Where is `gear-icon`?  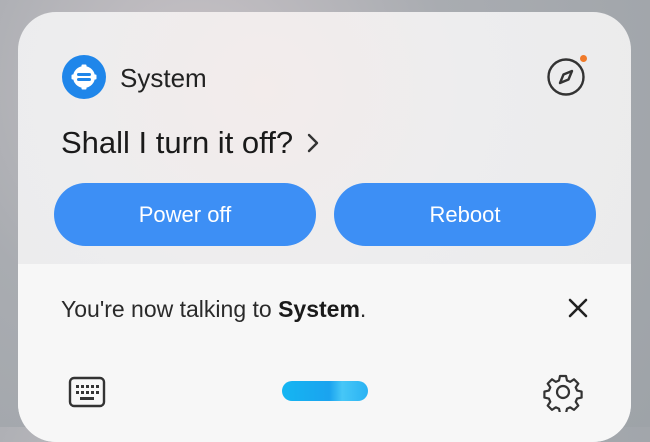
gear-icon is located at coordinates (563, 392).